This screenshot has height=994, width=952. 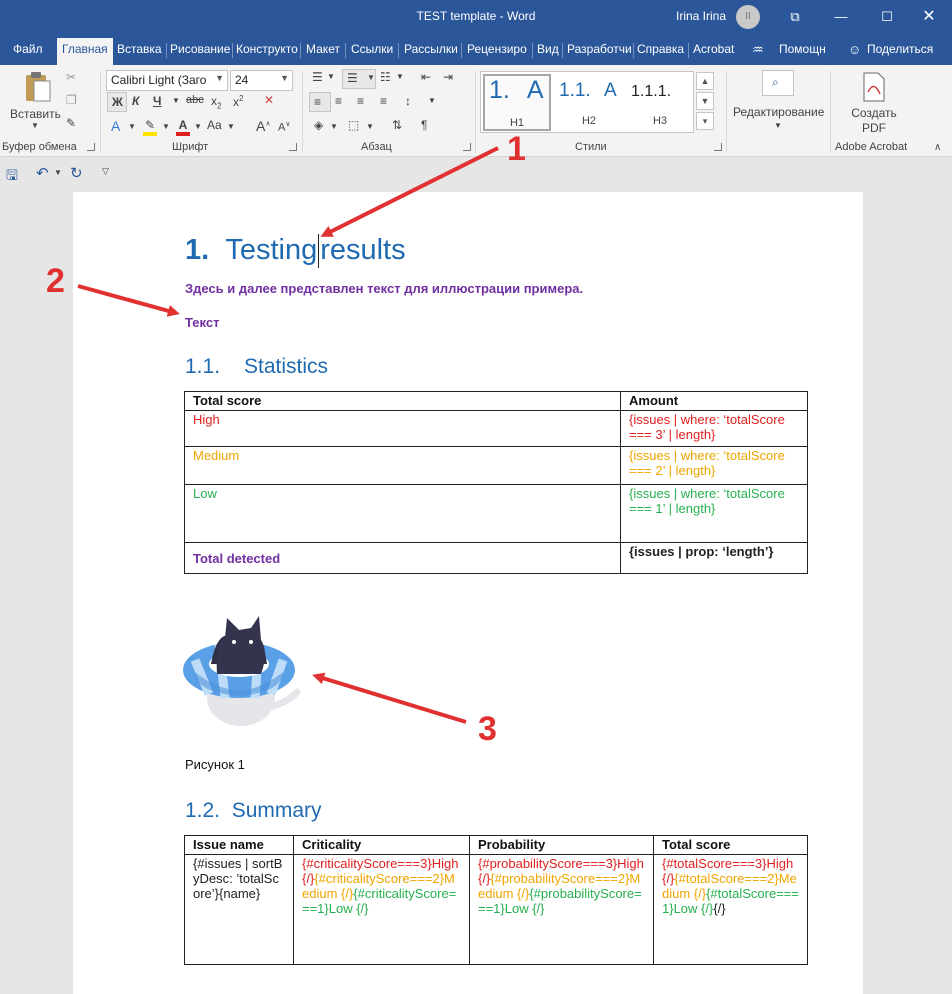 What do you see at coordinates (431, 49) in the screenshot?
I see `tab-mailings: Рассылки` at bounding box center [431, 49].